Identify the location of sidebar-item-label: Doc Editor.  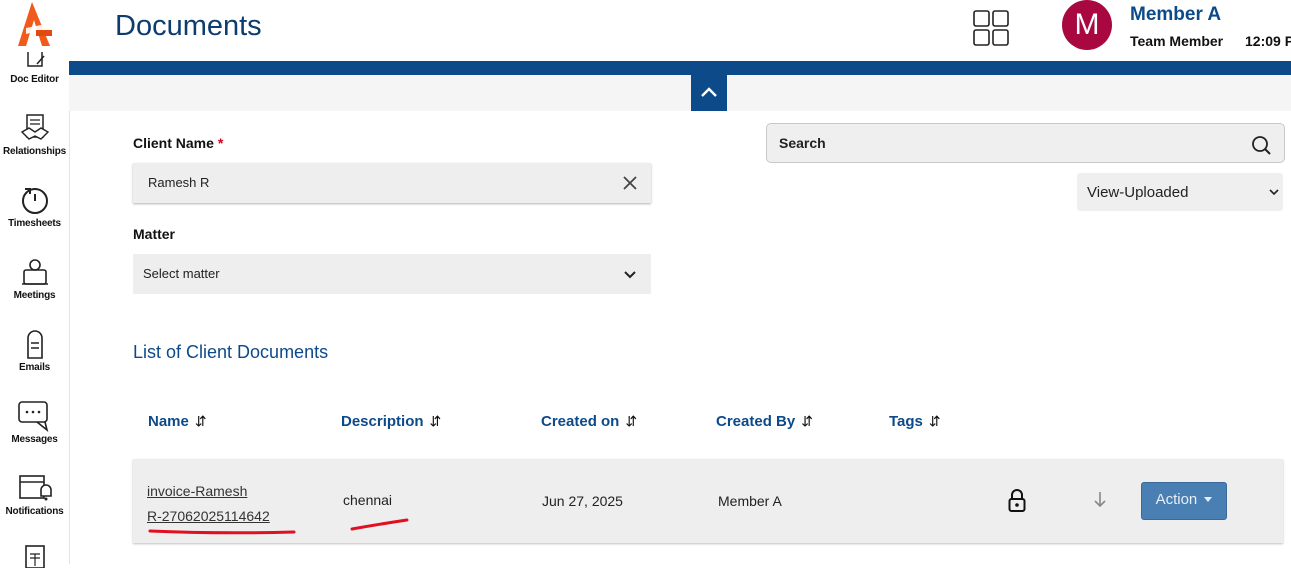
(34, 79).